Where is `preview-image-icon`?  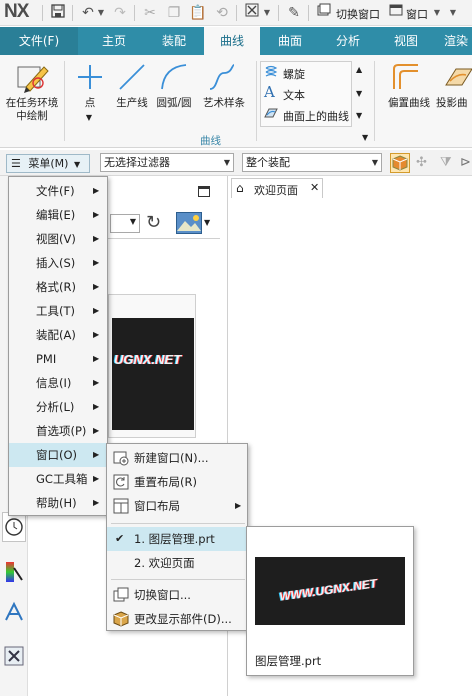
preview-image-icon is located at coordinates (189, 223).